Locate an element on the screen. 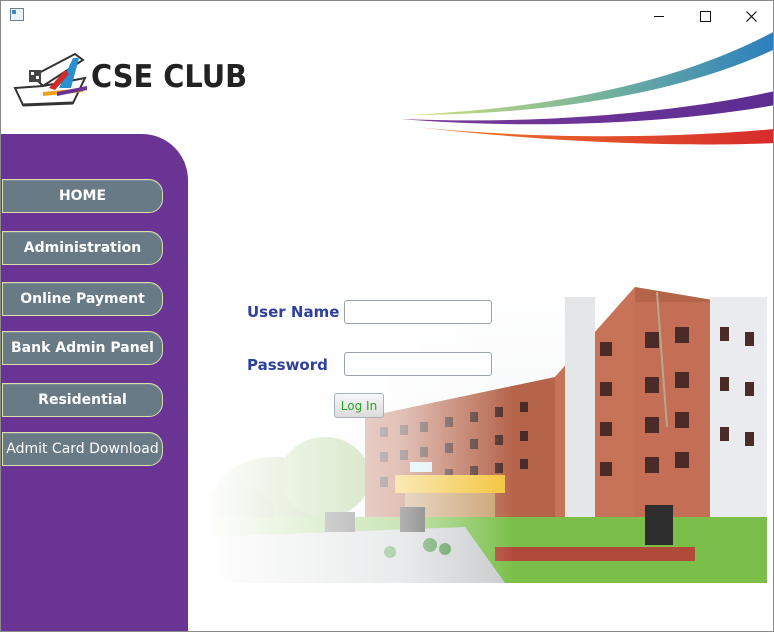 This screenshot has width=774, height=632. maximize-button is located at coordinates (705, 16).